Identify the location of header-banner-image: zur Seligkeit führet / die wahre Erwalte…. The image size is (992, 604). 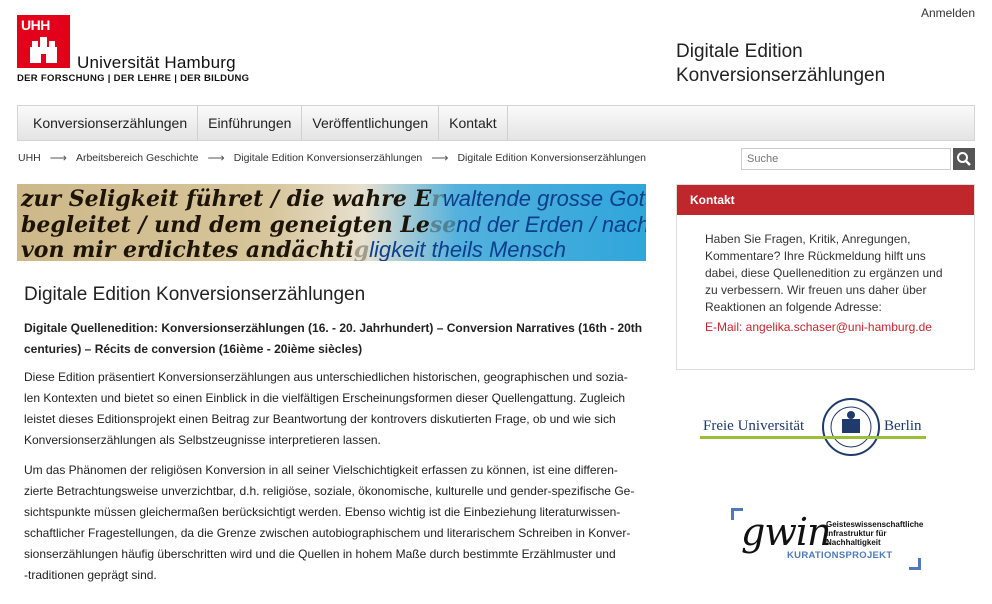
(331, 222).